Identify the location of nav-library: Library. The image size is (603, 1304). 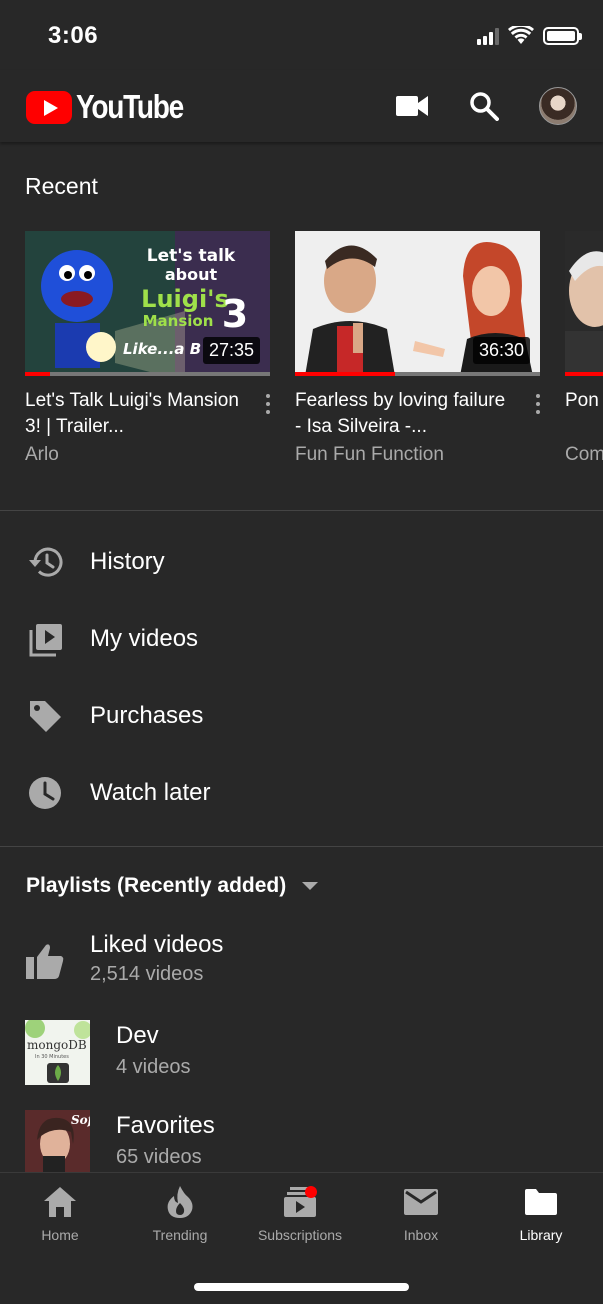
(541, 1218).